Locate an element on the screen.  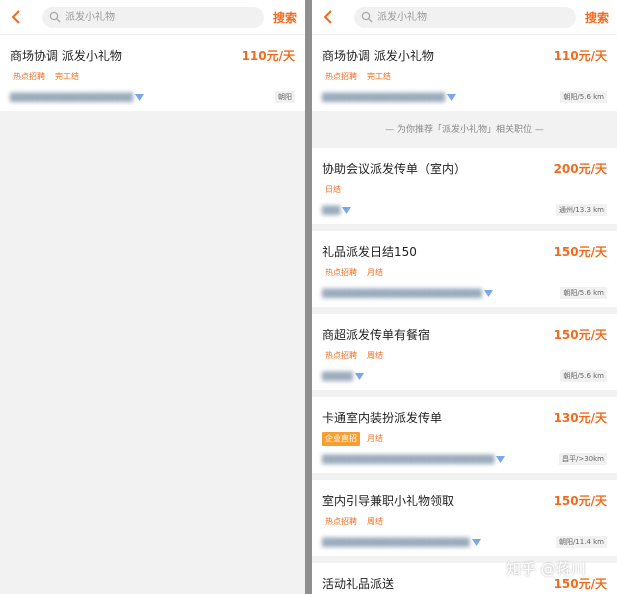
job-tag: 日结 is located at coordinates (333, 189).